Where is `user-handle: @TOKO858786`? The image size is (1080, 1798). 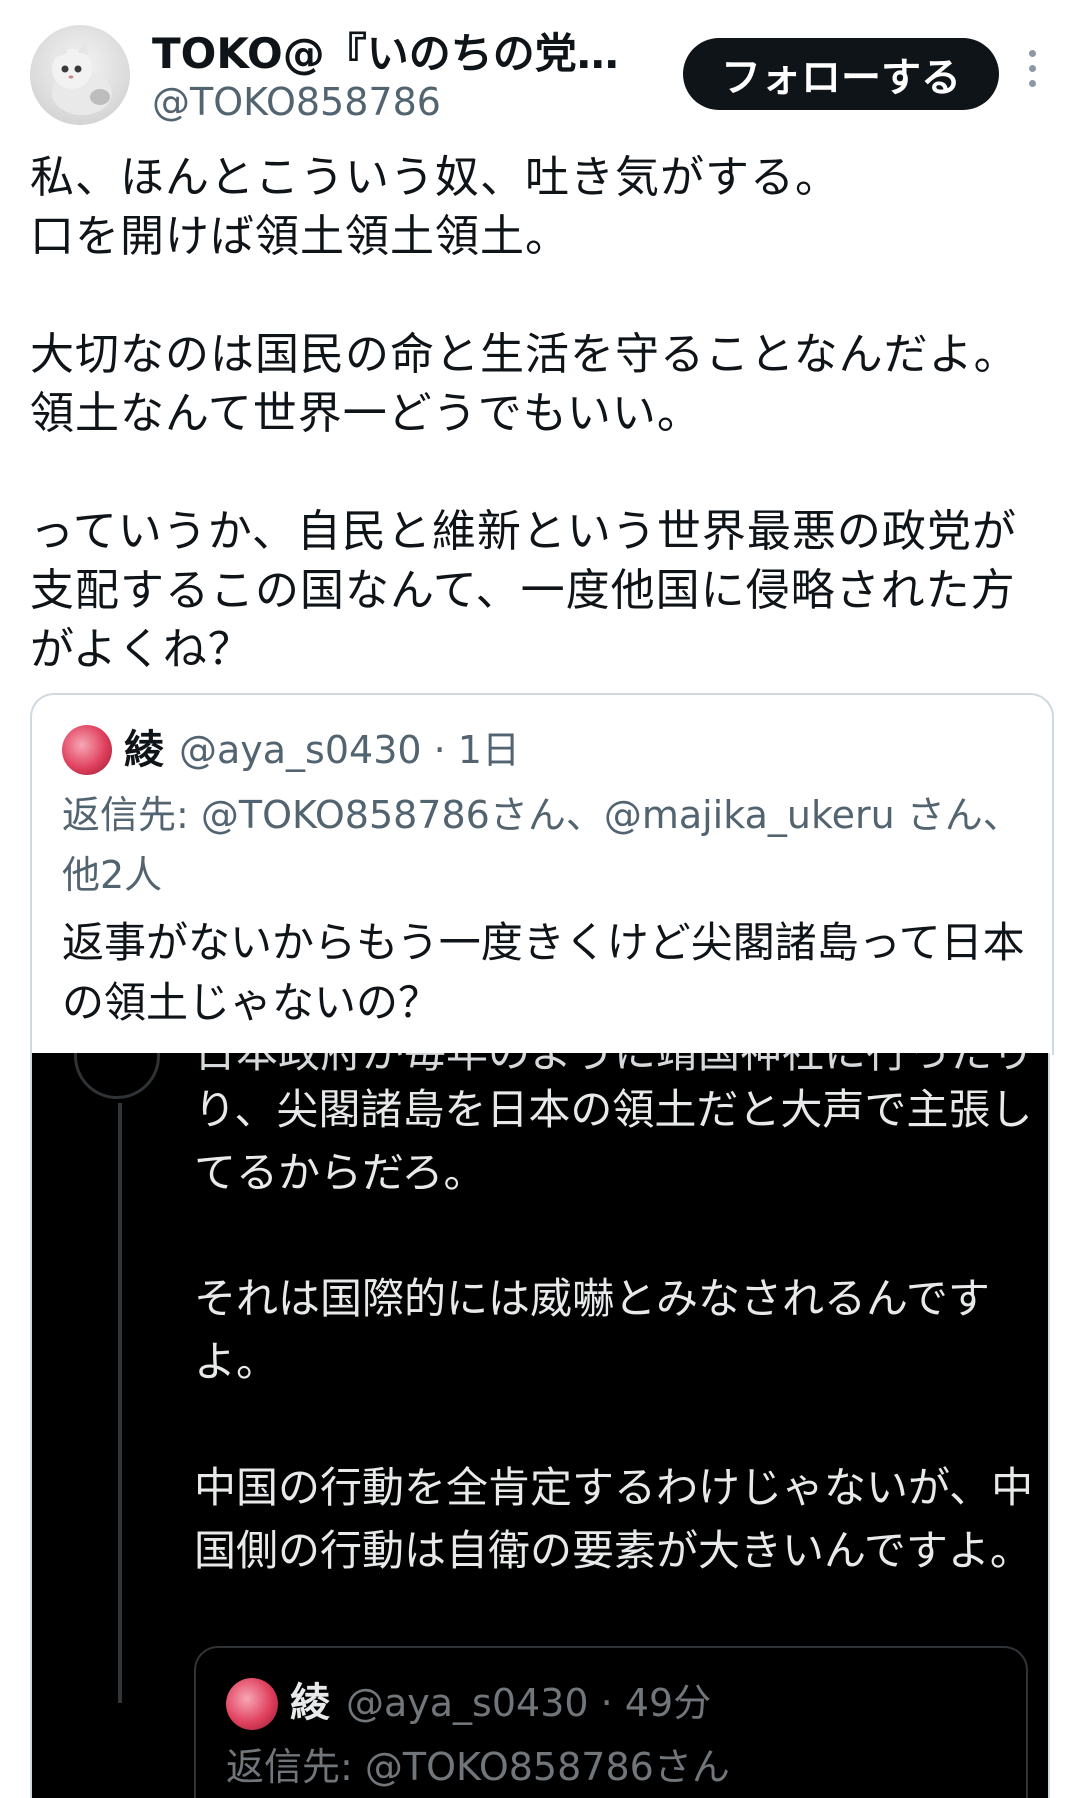
user-handle: @TOKO858786 is located at coordinates (296, 102).